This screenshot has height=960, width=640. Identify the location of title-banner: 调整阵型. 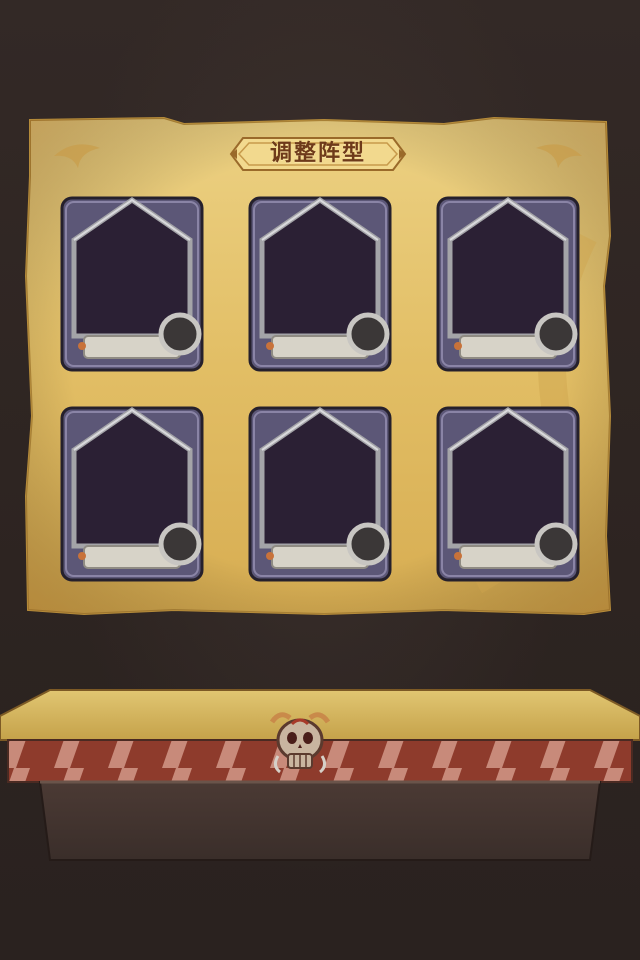
(318, 154).